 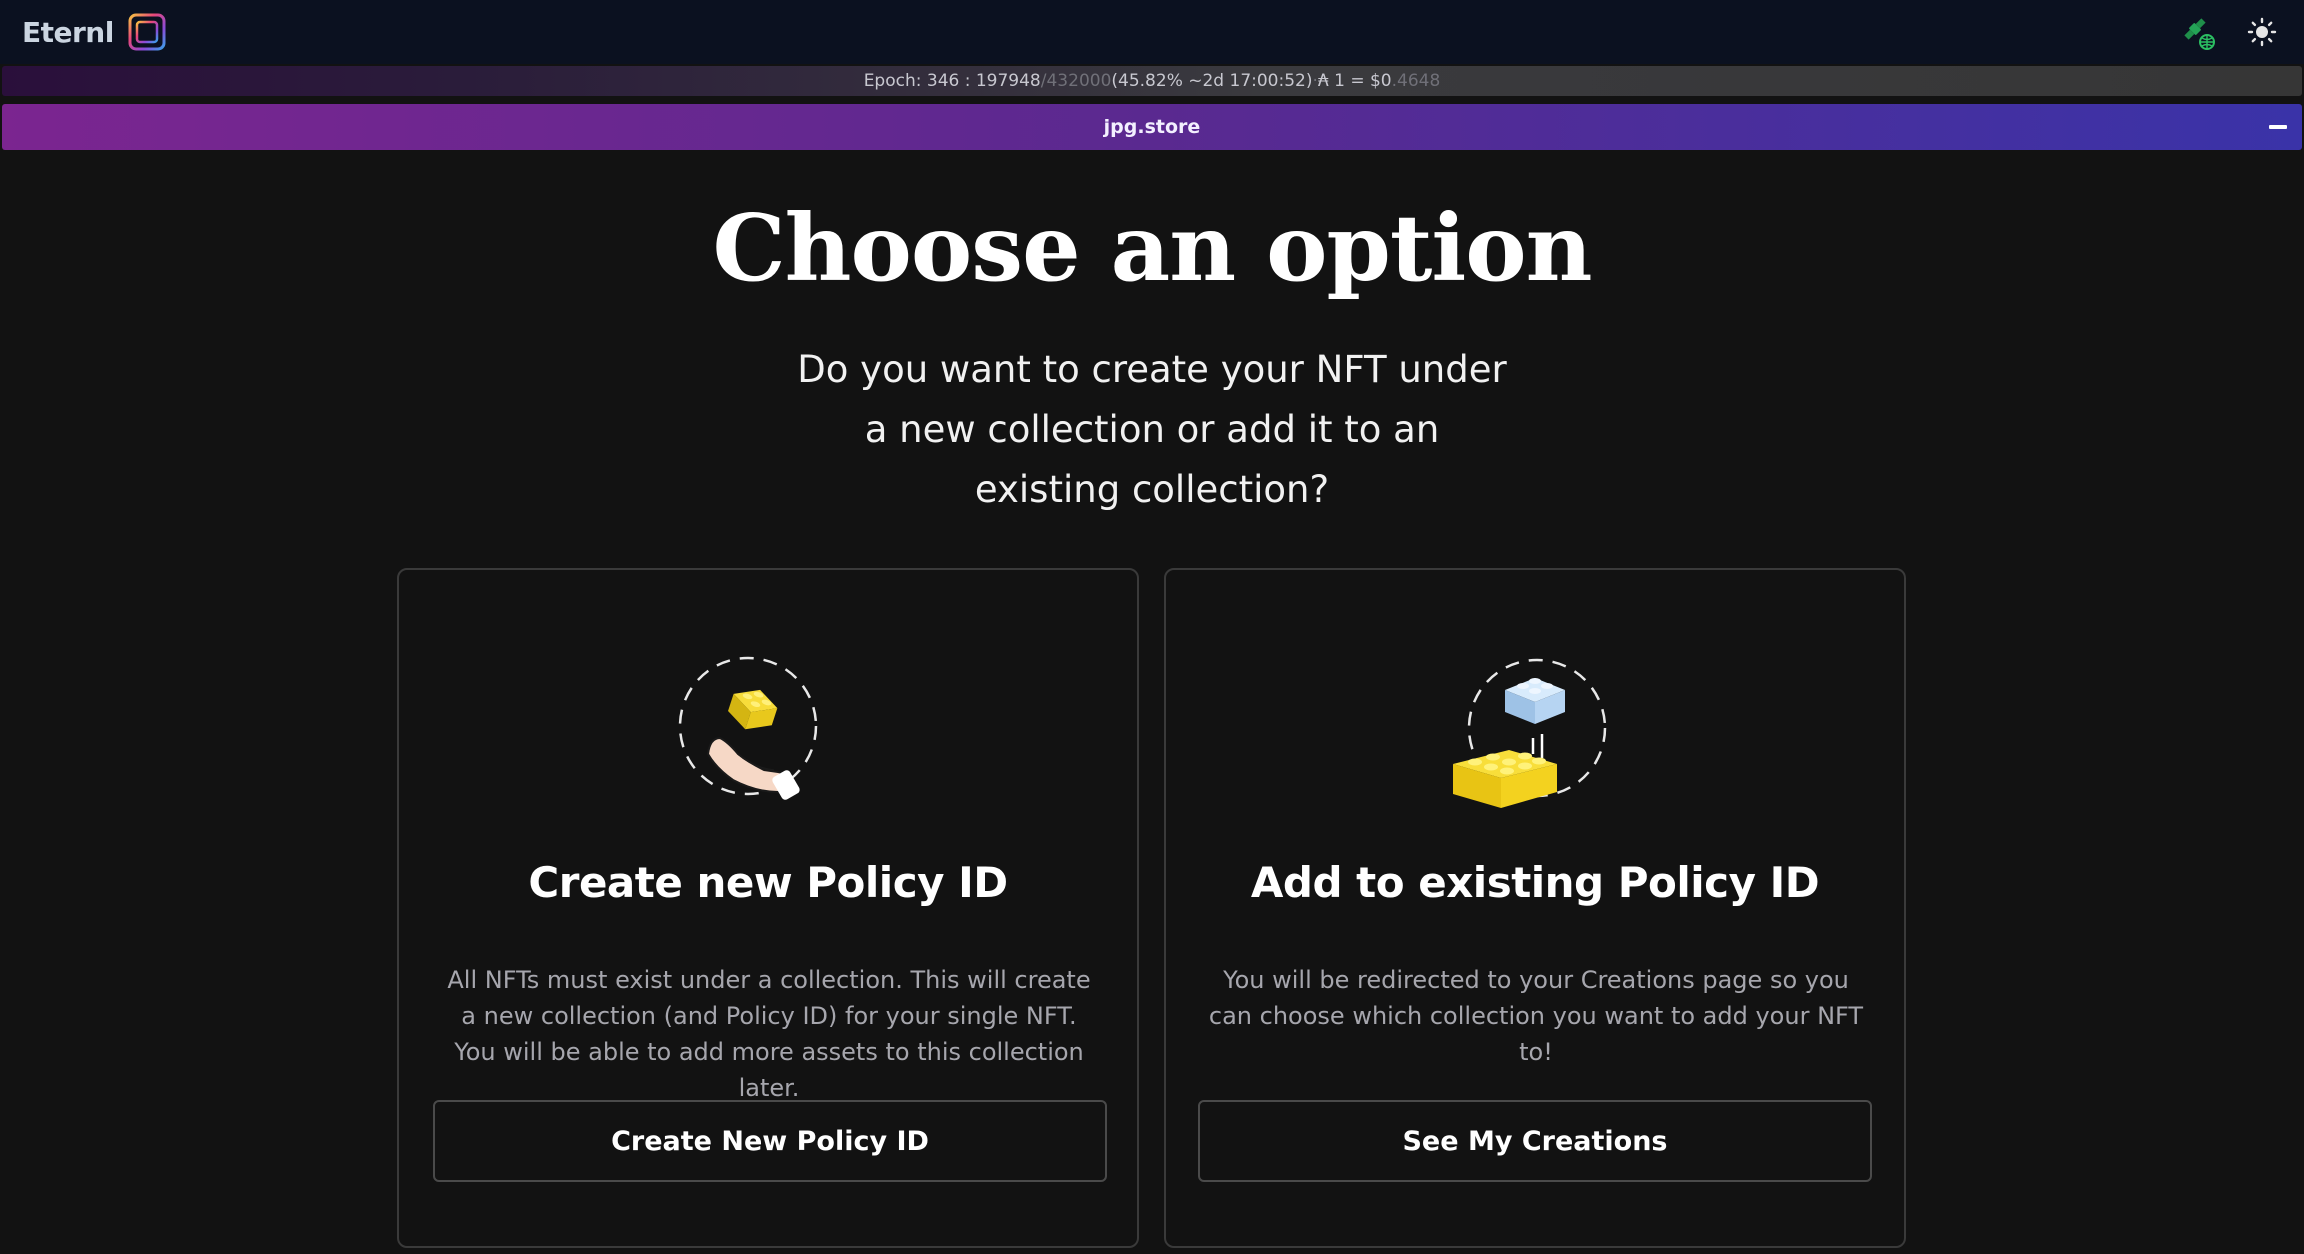 I want to click on epoch-total: /432000, so click(x=1076, y=81).